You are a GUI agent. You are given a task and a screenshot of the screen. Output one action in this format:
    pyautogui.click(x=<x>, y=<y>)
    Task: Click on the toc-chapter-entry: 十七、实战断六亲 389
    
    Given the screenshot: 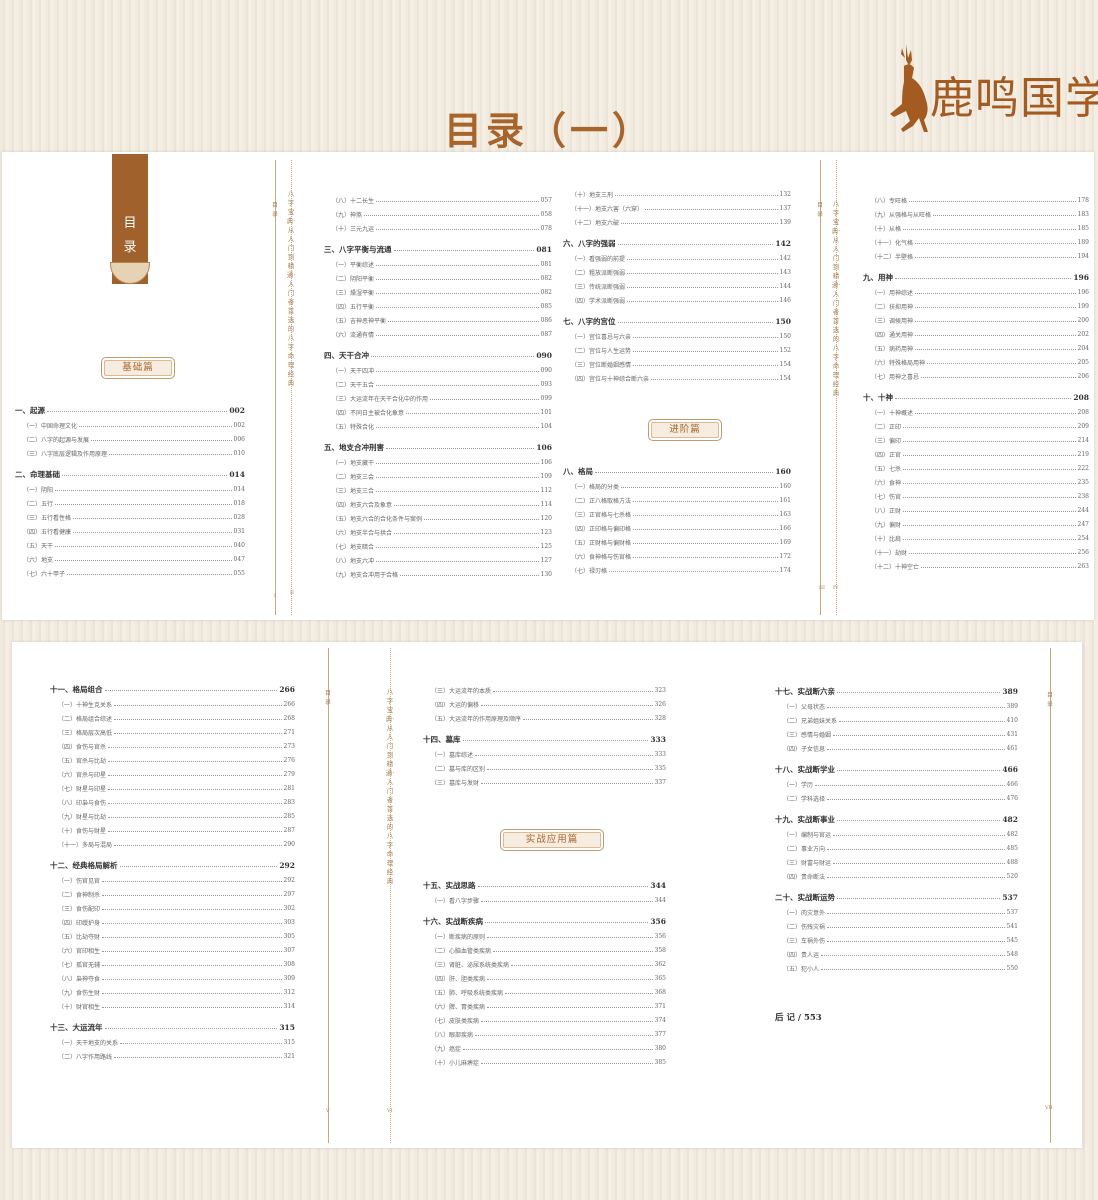 What is the action you would take?
    pyautogui.click(x=896, y=691)
    